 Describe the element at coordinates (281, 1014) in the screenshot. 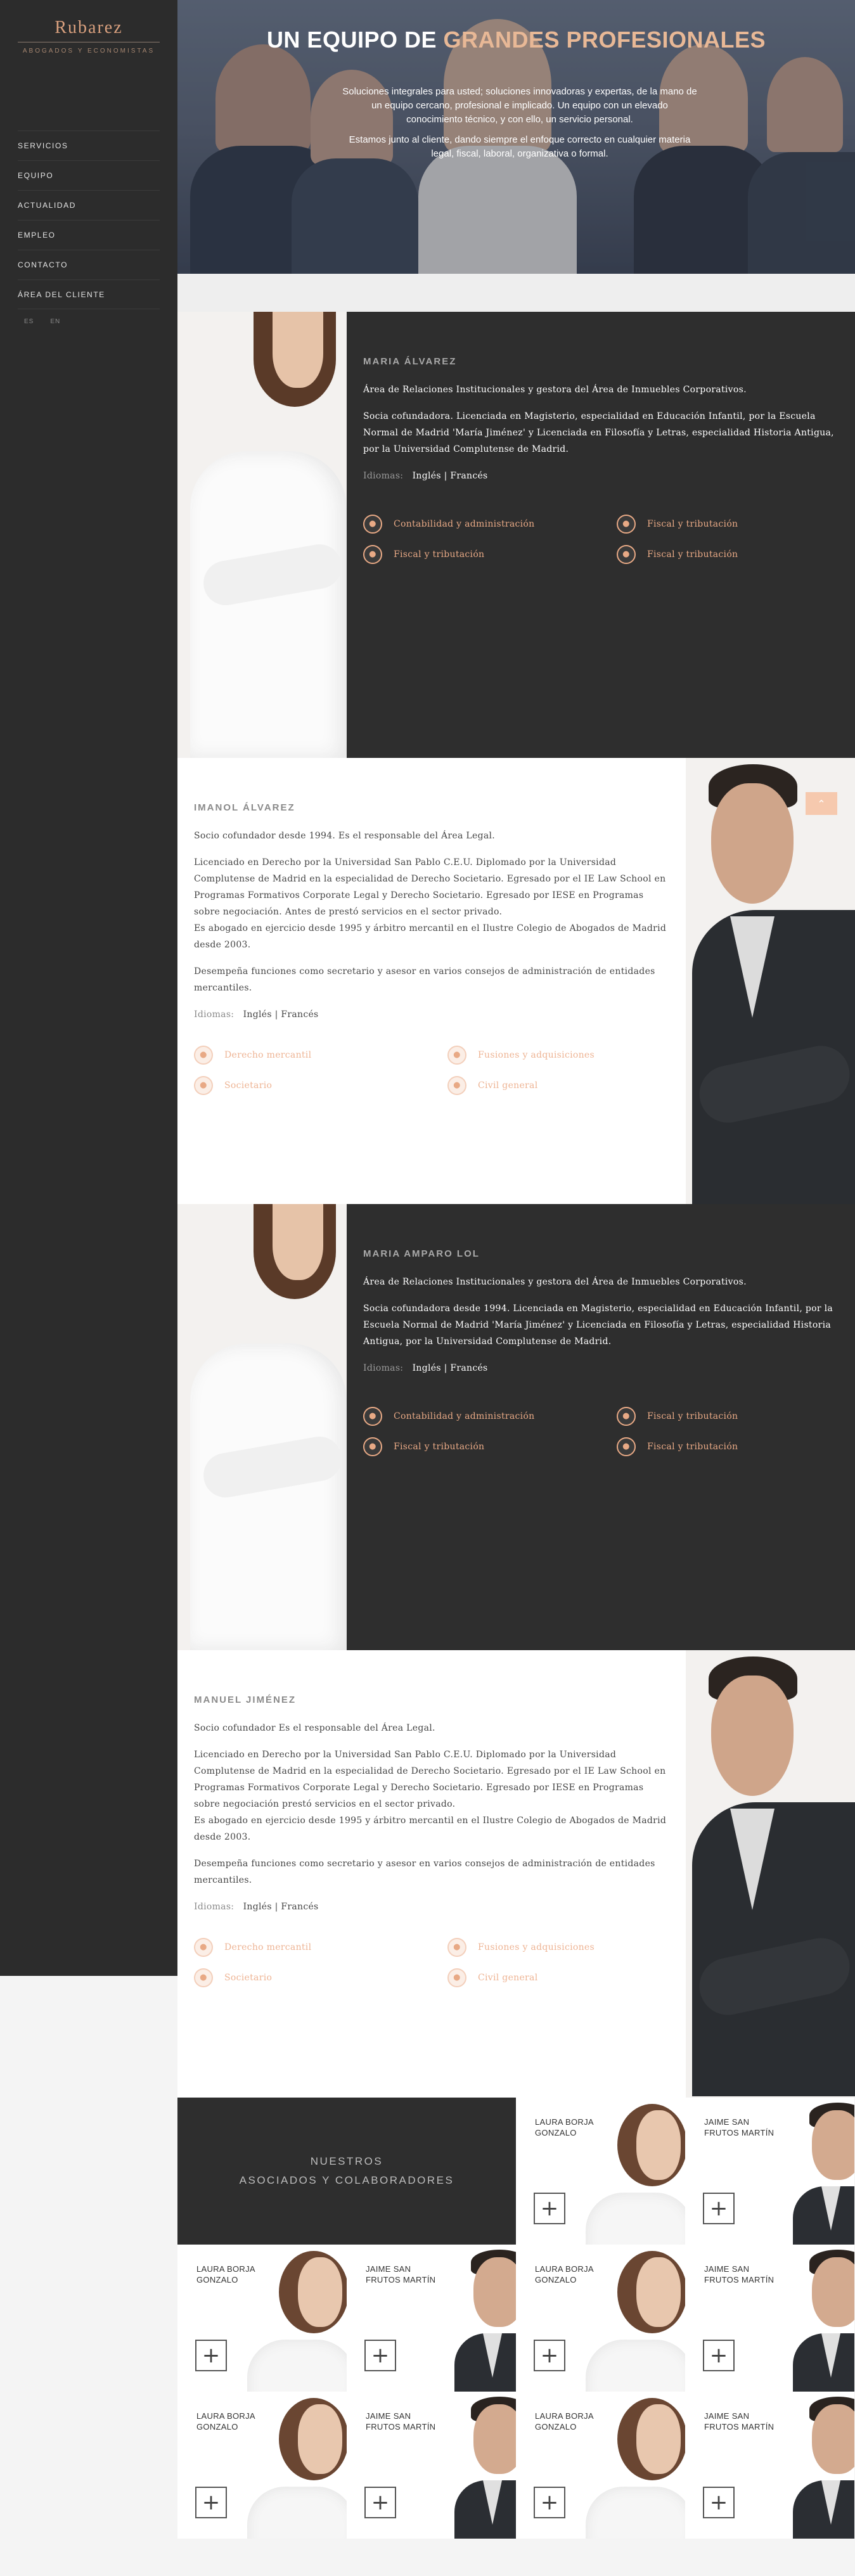

I see `languages-value: Inglés | Francés` at that location.